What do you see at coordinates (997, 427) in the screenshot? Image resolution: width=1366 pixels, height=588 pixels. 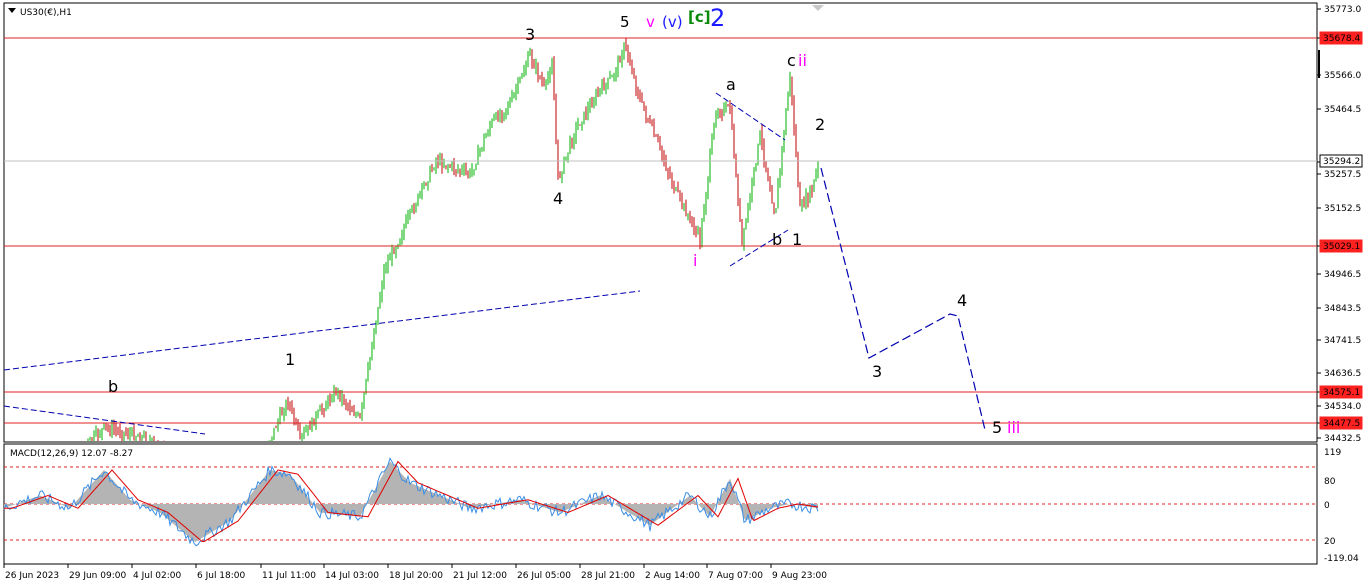 I see `wave-label: 5` at bounding box center [997, 427].